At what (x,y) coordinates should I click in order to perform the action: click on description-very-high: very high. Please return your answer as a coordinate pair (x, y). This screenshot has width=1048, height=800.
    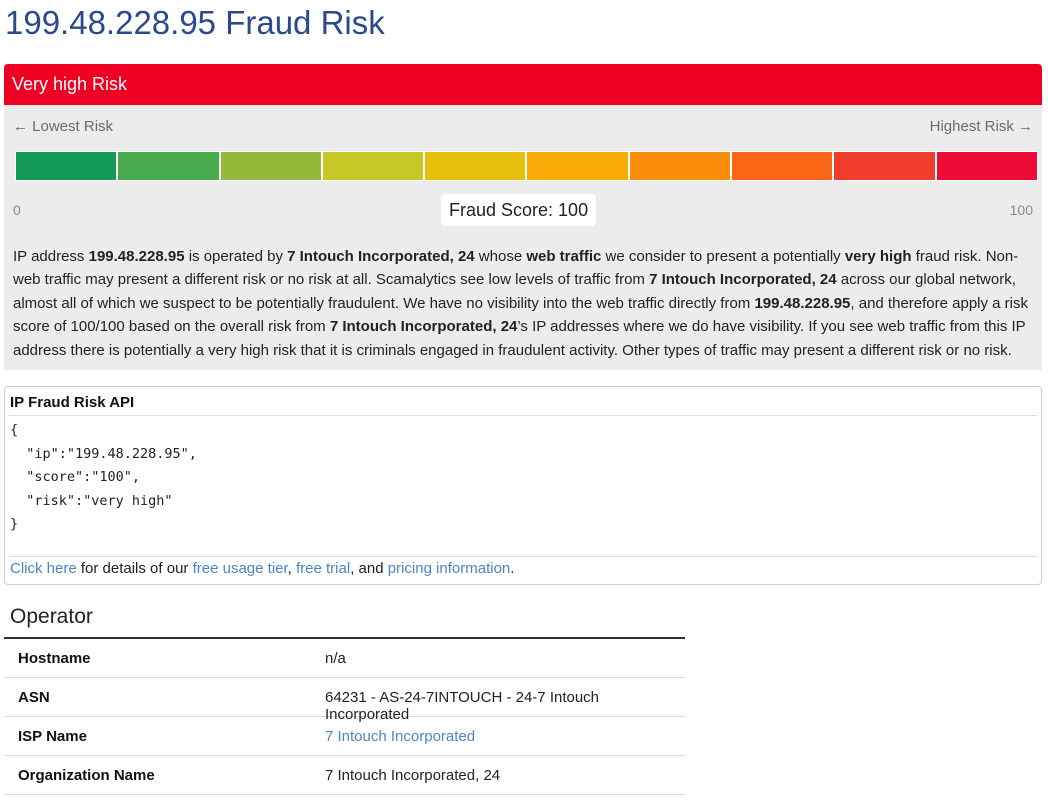
    Looking at the image, I should click on (878, 256).